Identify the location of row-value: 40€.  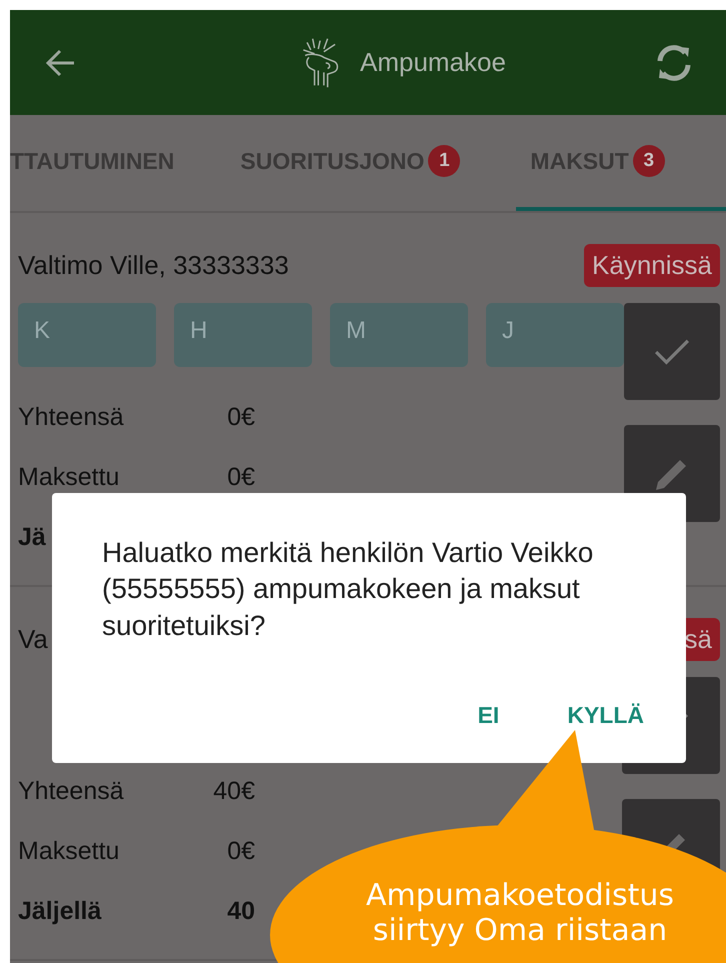
(233, 791).